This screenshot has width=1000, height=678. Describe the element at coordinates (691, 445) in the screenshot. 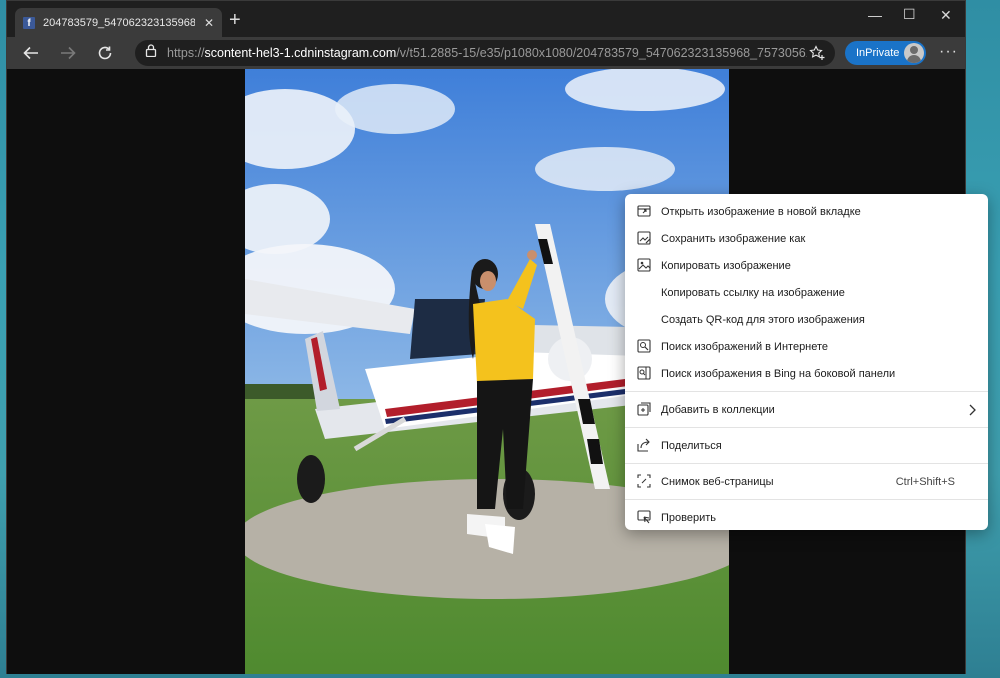

I see `menu-item-label: Поделиться` at that location.